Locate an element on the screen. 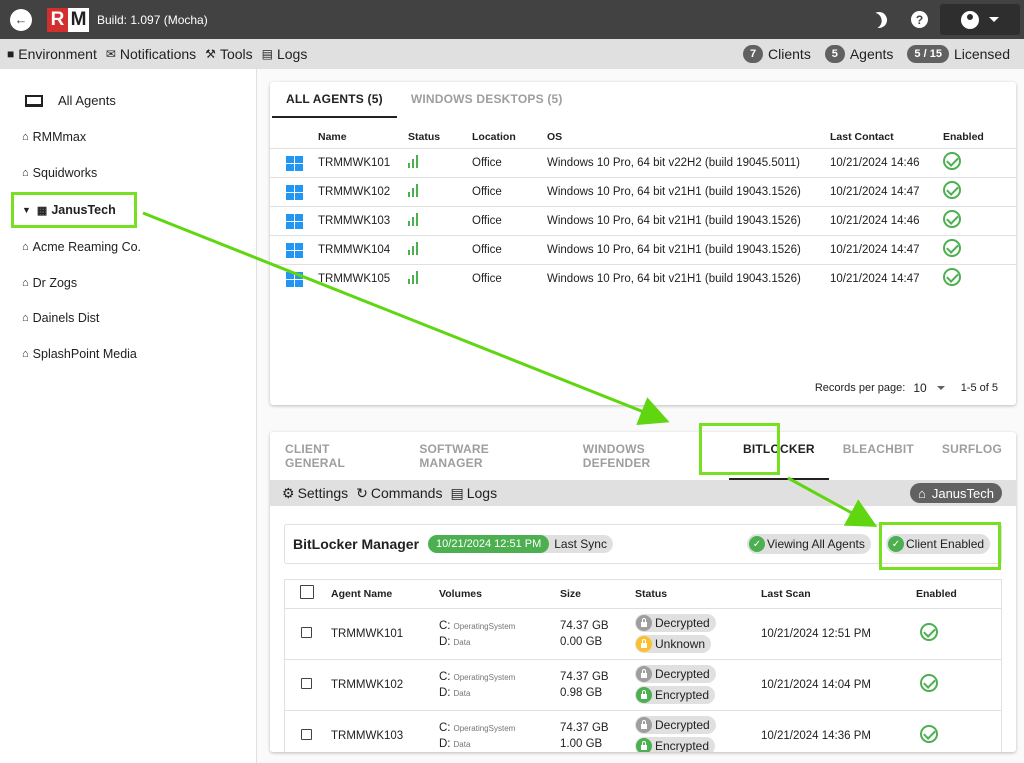  menu-environment: ■ Environment is located at coordinates (52, 54).